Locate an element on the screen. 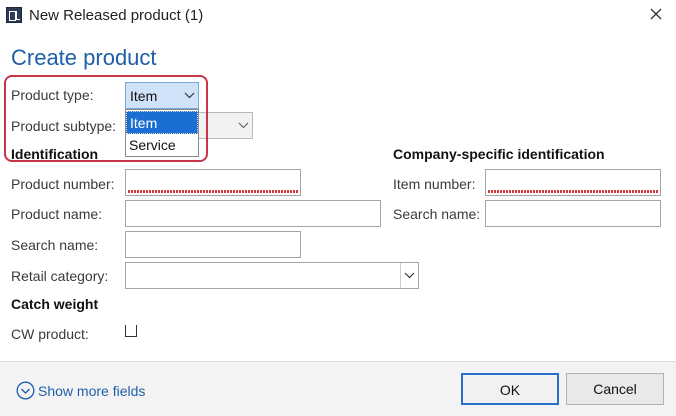 The height and width of the screenshot is (416, 676). catch-weight-heading: Catch weight is located at coordinates (55, 304).